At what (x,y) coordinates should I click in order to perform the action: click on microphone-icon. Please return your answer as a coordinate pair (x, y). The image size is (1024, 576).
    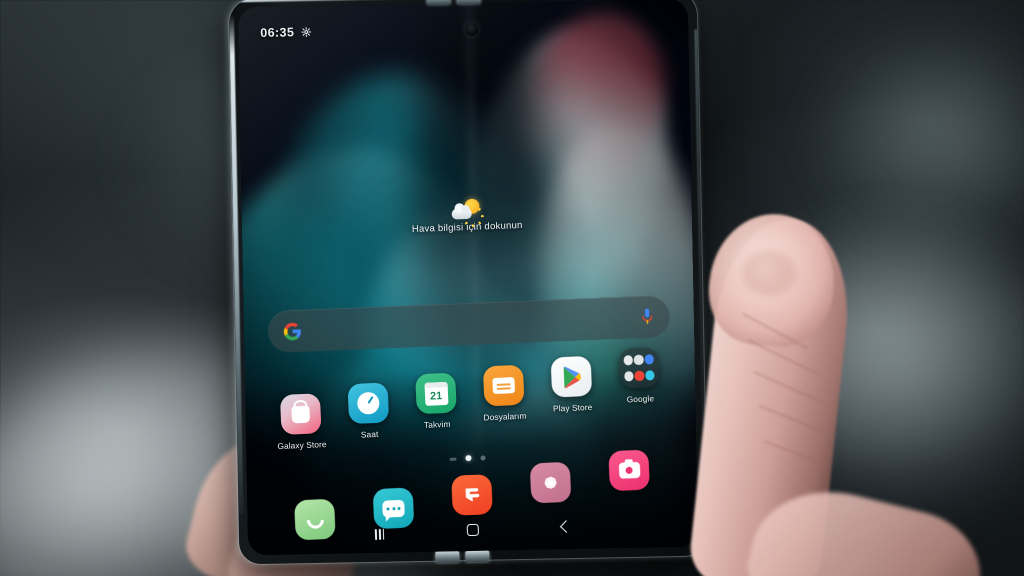
    Looking at the image, I should click on (647, 317).